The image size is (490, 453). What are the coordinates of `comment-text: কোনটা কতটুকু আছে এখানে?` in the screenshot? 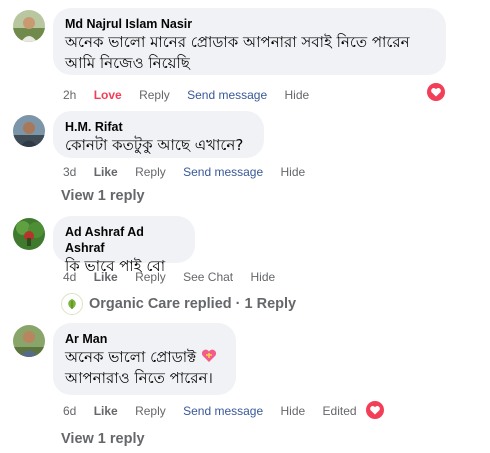 It's located at (154, 145).